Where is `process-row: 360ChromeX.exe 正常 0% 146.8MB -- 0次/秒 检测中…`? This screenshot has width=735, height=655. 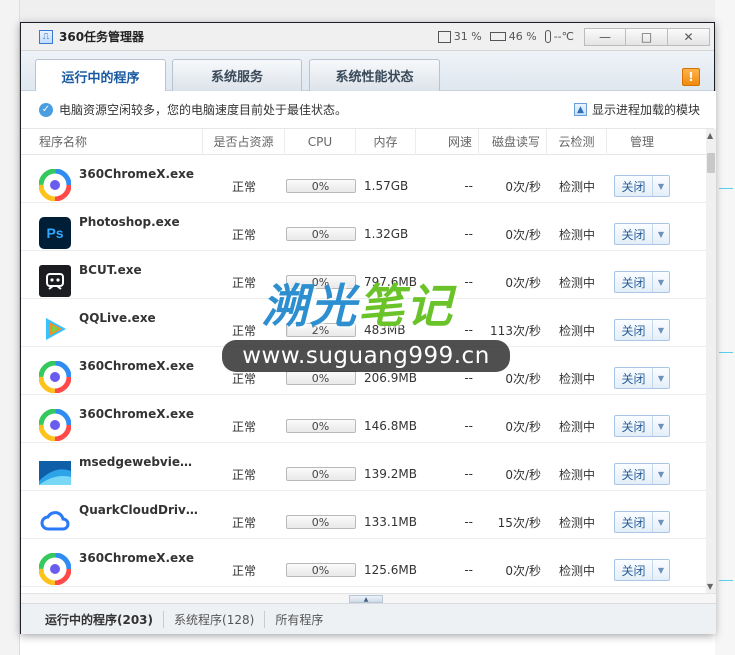
process-row: 360ChromeX.exe 正常 0% 146.8MB -- 0次/秒 检测中… is located at coordinates (363, 419).